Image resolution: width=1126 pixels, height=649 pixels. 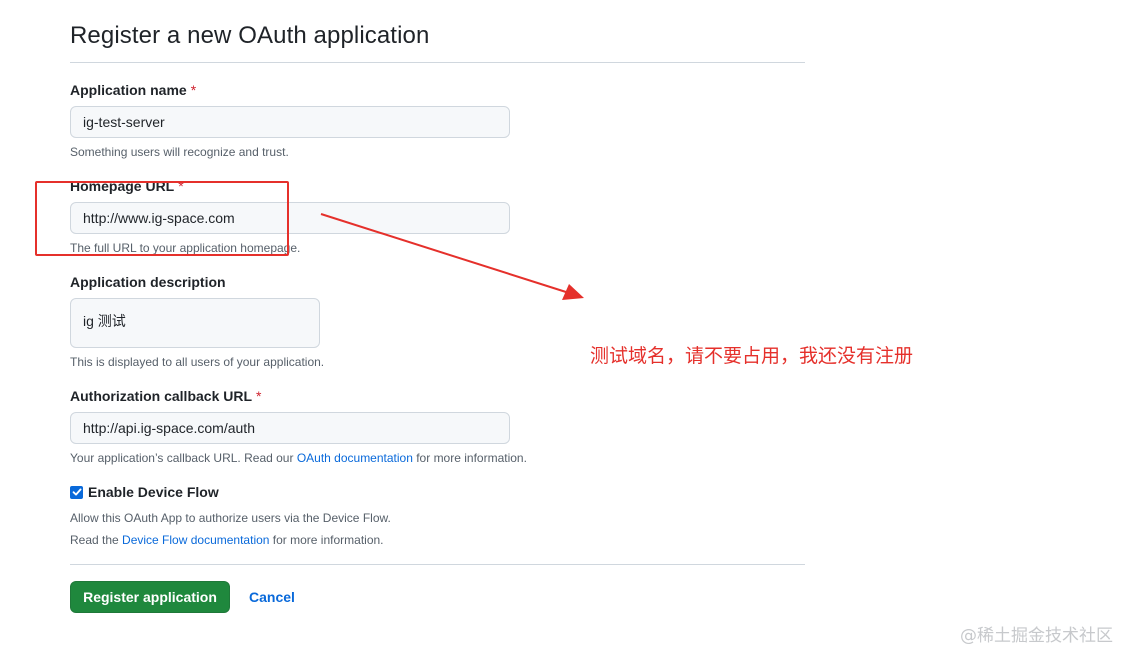 What do you see at coordinates (355, 458) in the screenshot?
I see `oauth-documentation-link: OAuth documentation` at bounding box center [355, 458].